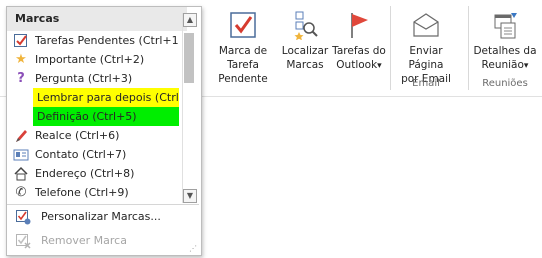 Image resolution: width=542 pixels, height=258 pixels. What do you see at coordinates (505, 51) in the screenshot?
I see `meeting-details-line1: Detalhes da` at bounding box center [505, 51].